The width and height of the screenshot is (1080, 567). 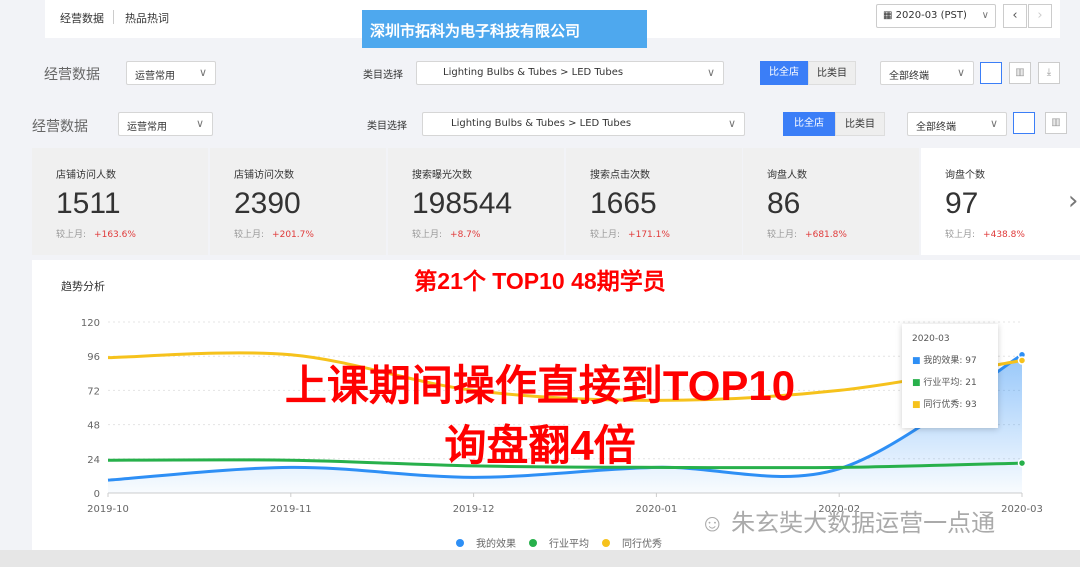 I want to click on x-tick-label: 2019-12, so click(x=474, y=509).